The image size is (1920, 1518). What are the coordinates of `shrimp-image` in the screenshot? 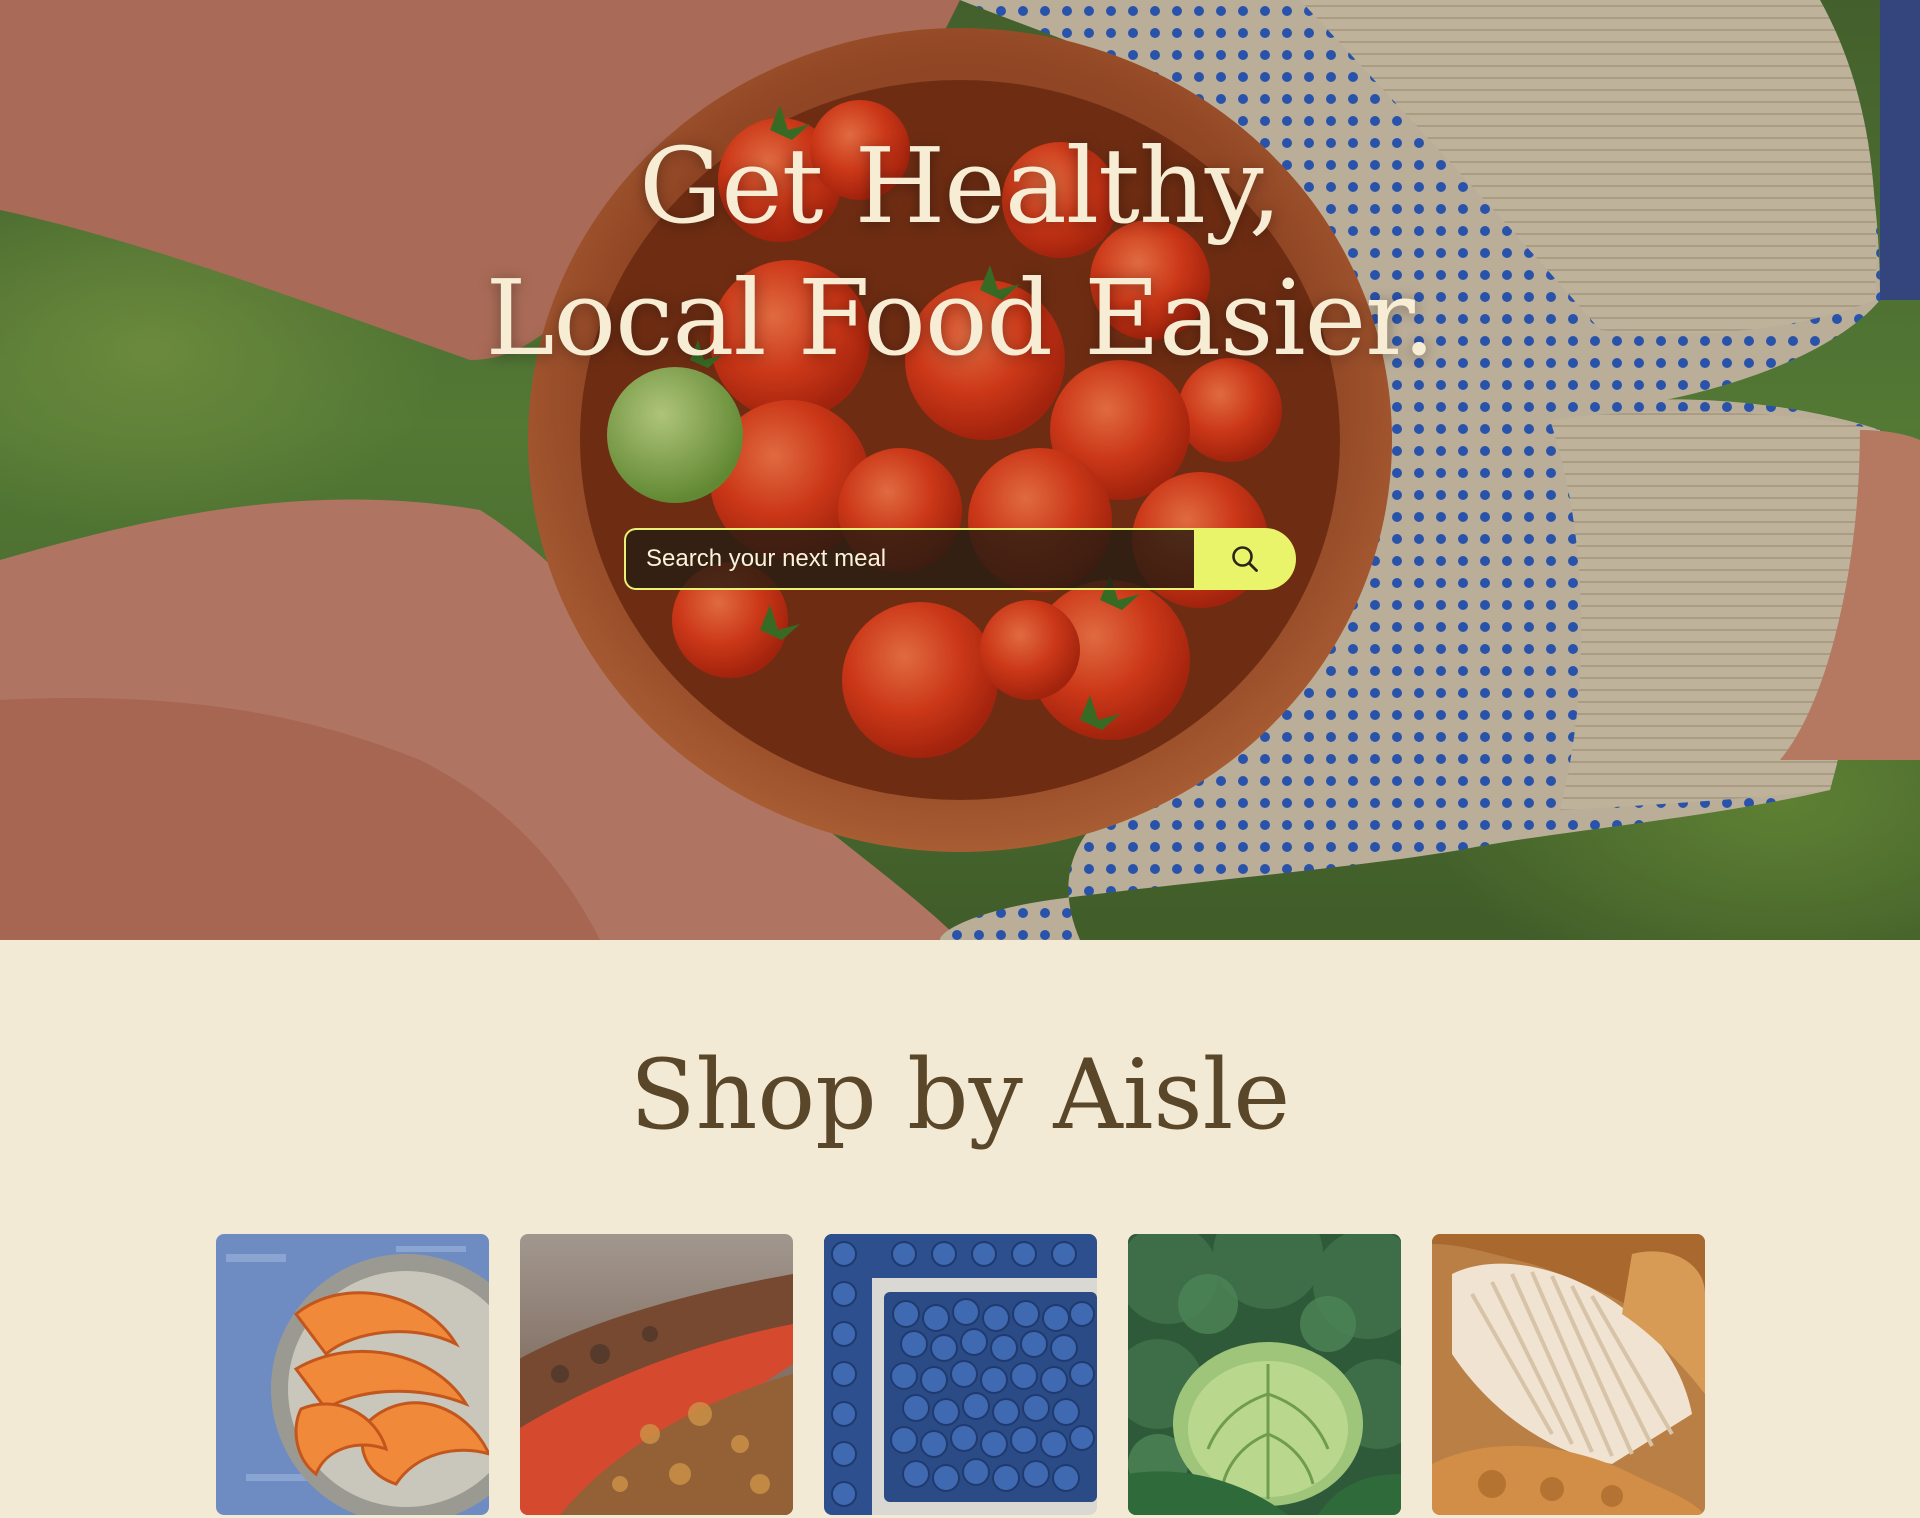 It's located at (352, 1374).